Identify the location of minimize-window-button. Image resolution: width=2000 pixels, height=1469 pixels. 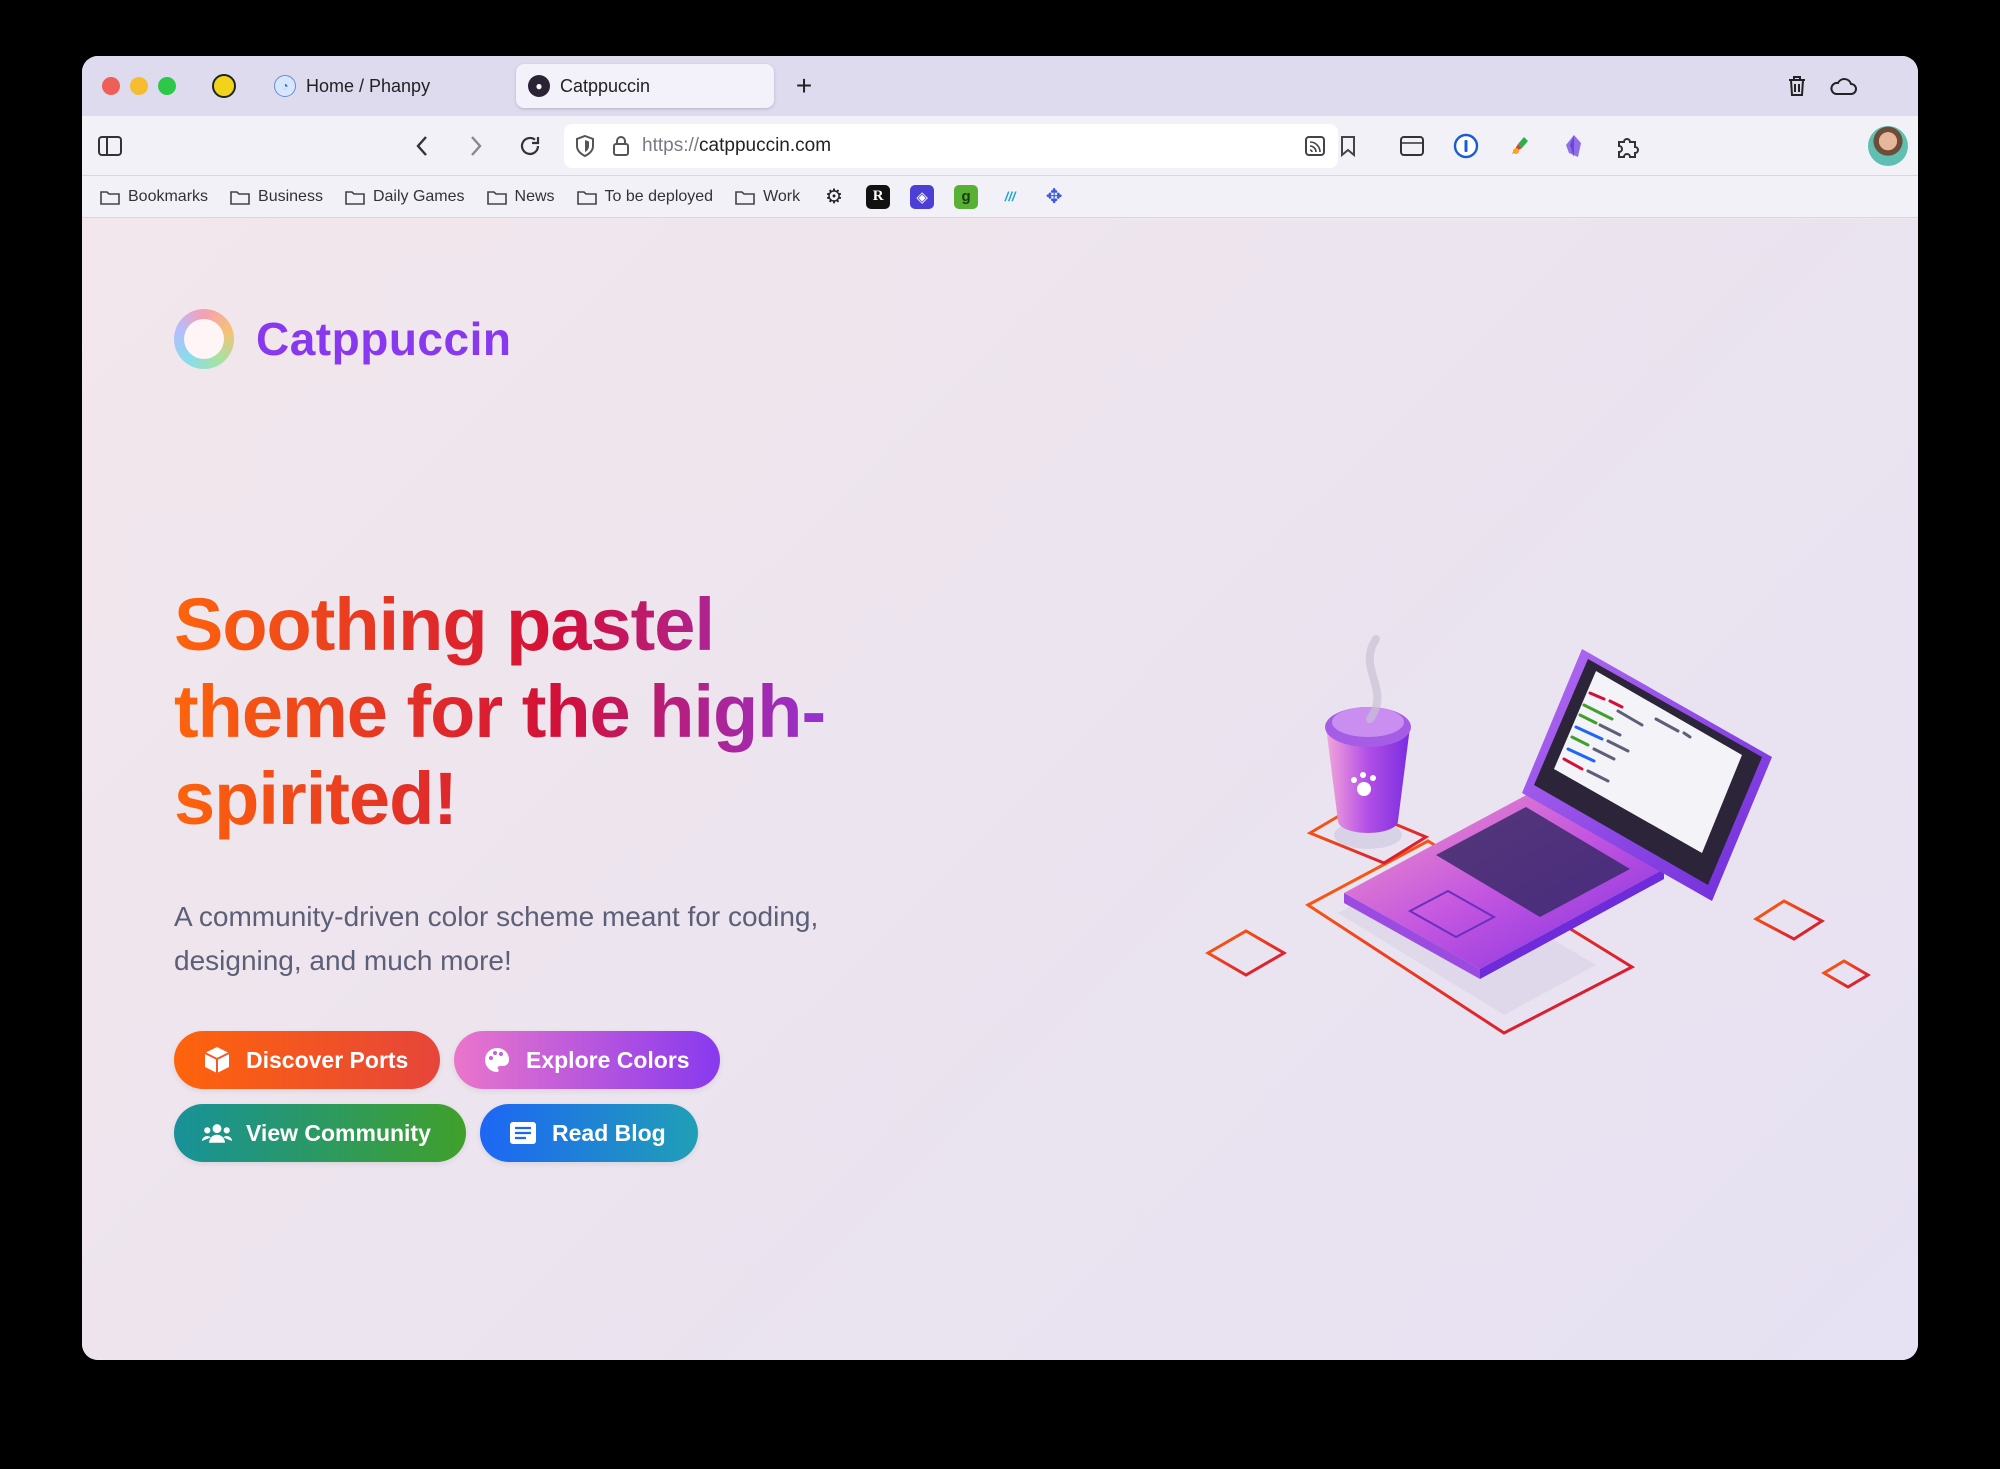
(139, 86).